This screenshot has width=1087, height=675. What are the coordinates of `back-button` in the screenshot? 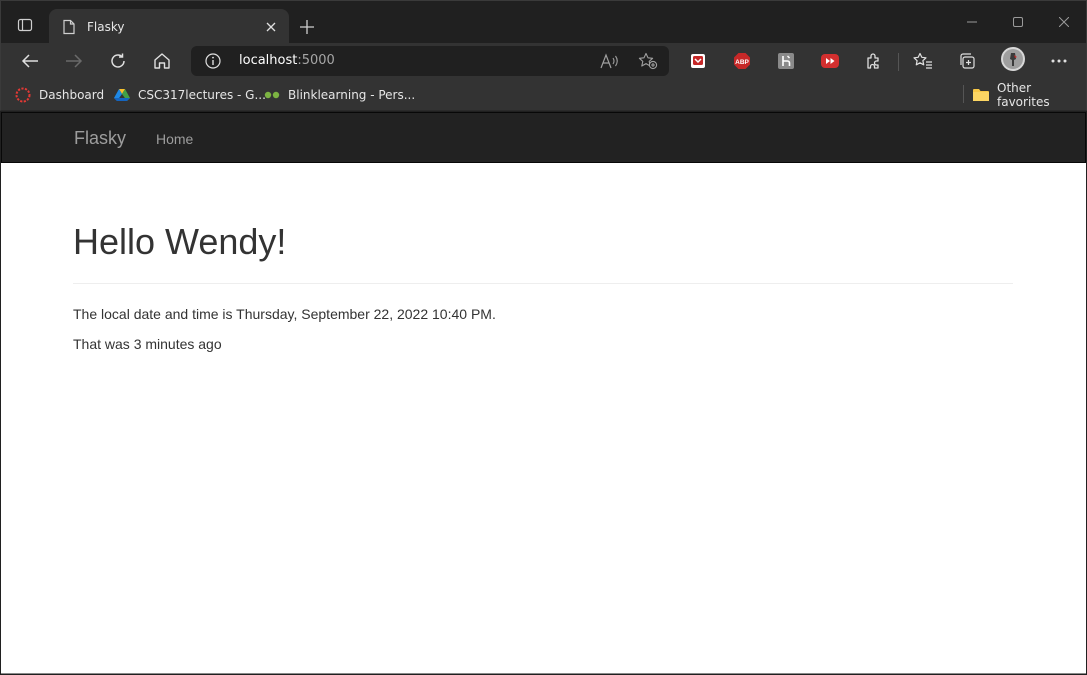 It's located at (30, 61).